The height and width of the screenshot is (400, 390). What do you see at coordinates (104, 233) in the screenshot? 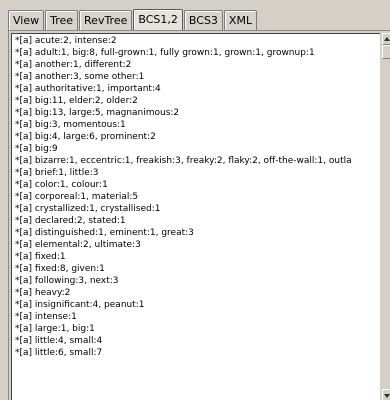
I see `text-line: *[a] distinguished:1, eminent:1, great:3` at bounding box center [104, 233].